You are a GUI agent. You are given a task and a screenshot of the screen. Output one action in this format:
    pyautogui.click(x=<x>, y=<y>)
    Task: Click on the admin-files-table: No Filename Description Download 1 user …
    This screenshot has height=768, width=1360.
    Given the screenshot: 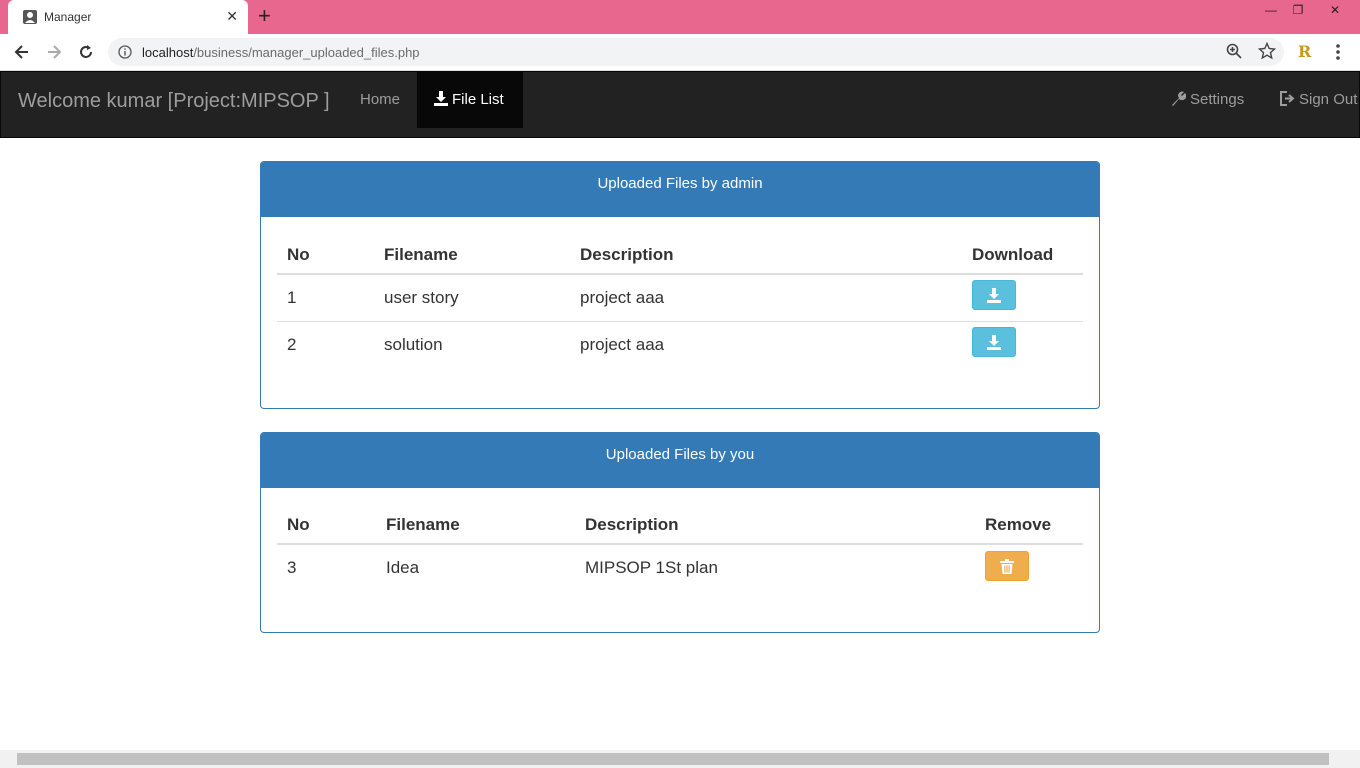 What is the action you would take?
    pyautogui.click(x=680, y=302)
    